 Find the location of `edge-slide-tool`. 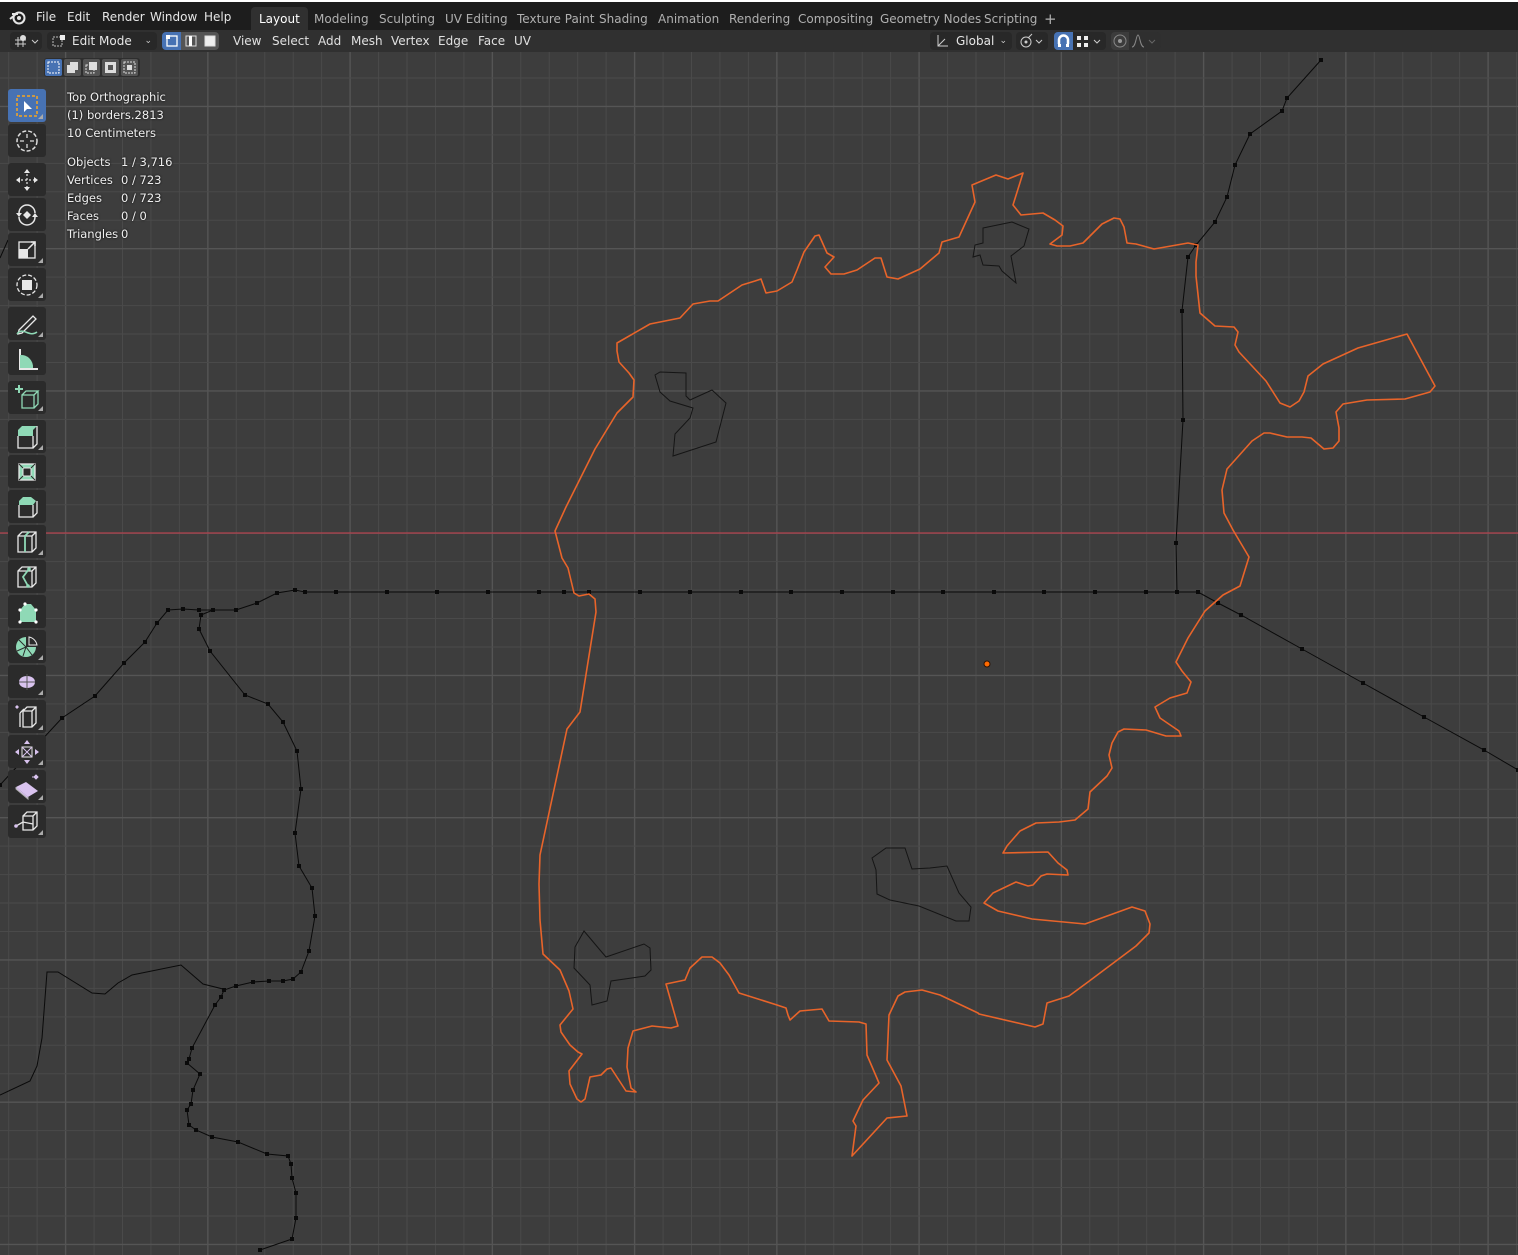

edge-slide-tool is located at coordinates (27, 716).